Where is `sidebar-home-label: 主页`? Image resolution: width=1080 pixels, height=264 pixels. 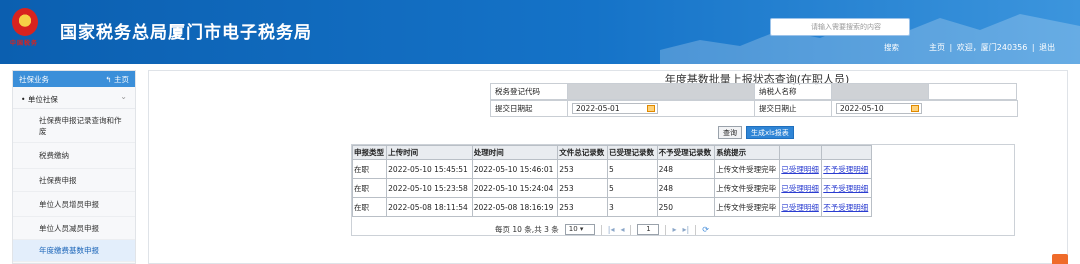 sidebar-home-label: 主页 is located at coordinates (121, 79).